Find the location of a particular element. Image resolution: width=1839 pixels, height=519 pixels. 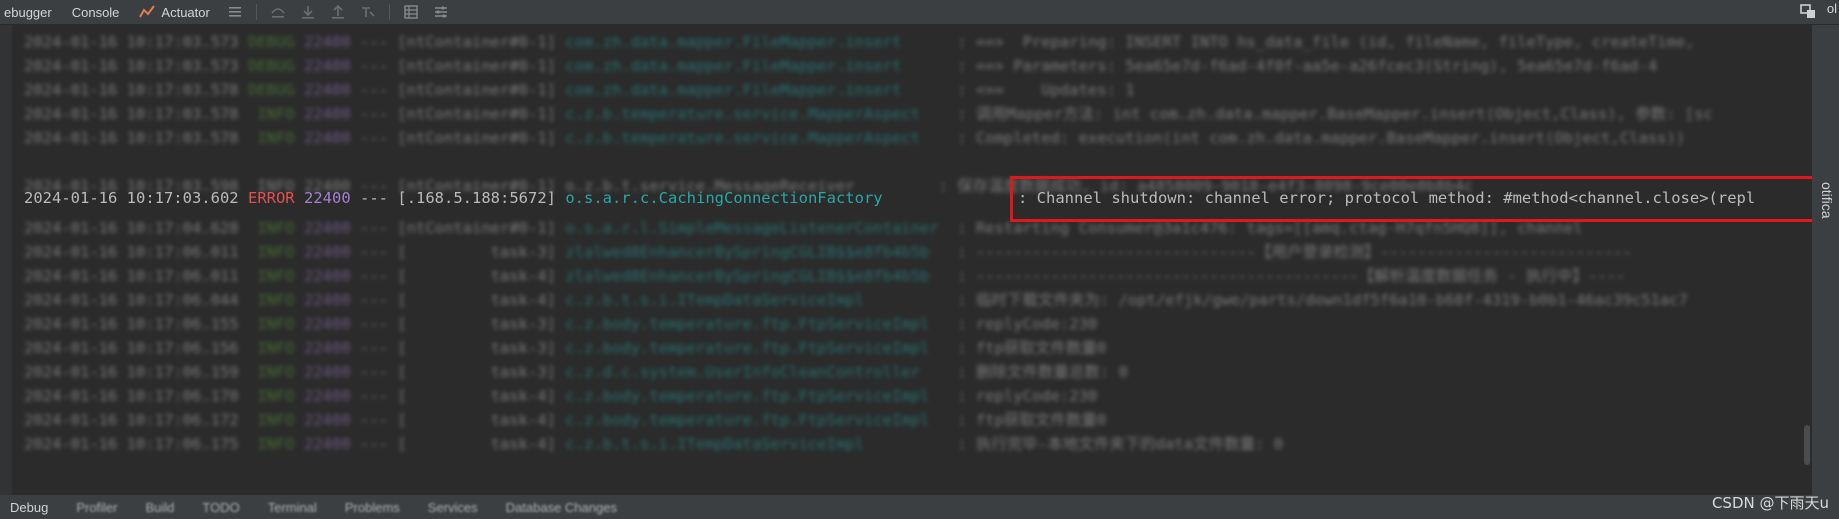

bottom-tab-debug: Debug is located at coordinates (29, 507).